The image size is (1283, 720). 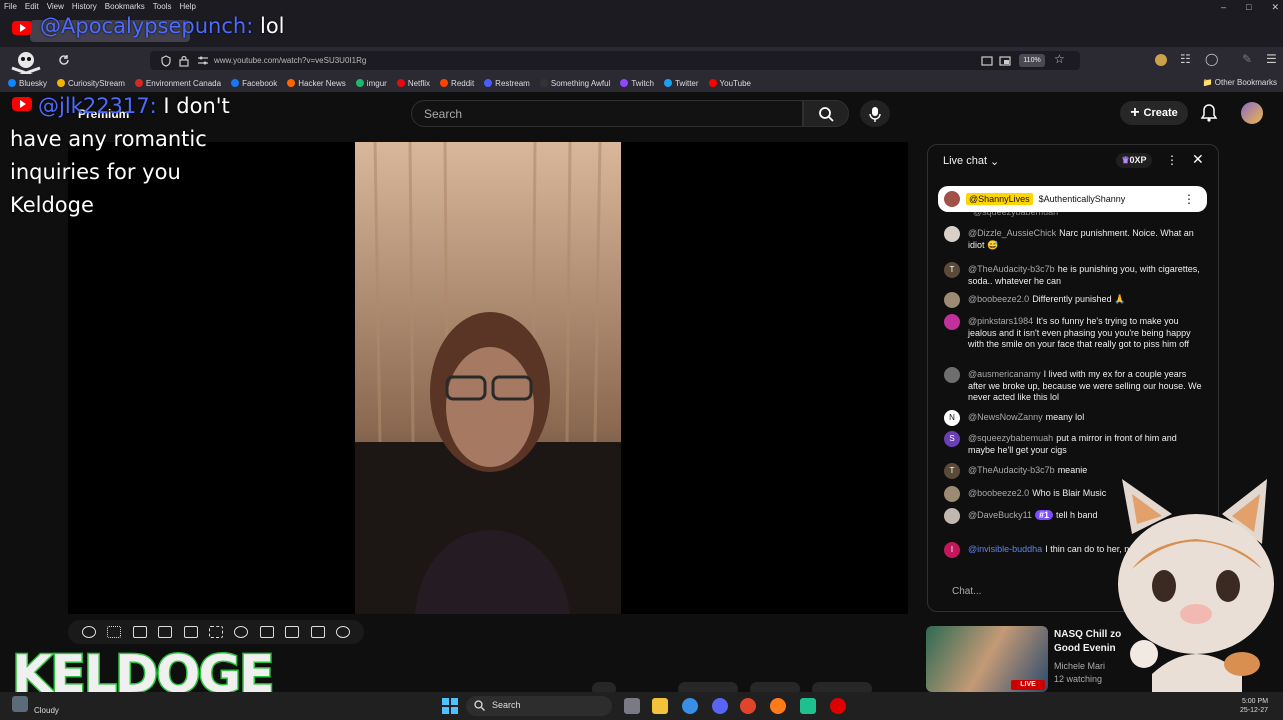 I want to click on taskbar-search: Search, so click(x=539, y=706).